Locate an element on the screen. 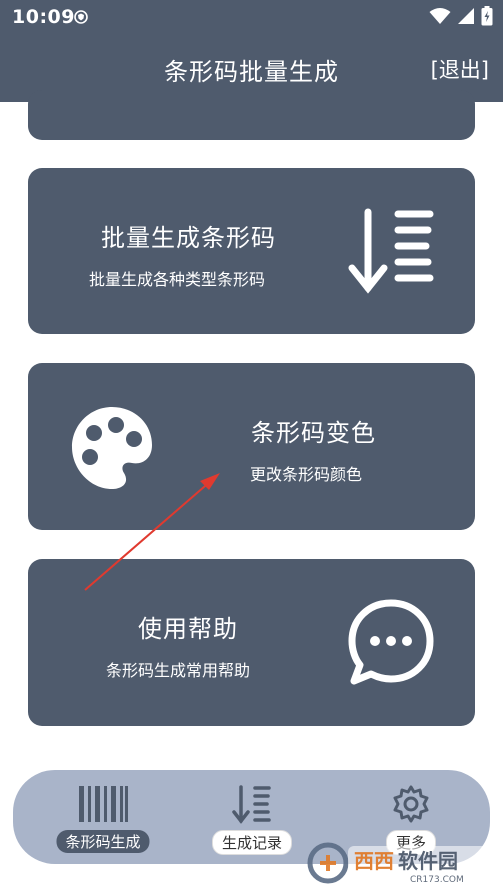 The width and height of the screenshot is (503, 894). gear-icon is located at coordinates (411, 804).